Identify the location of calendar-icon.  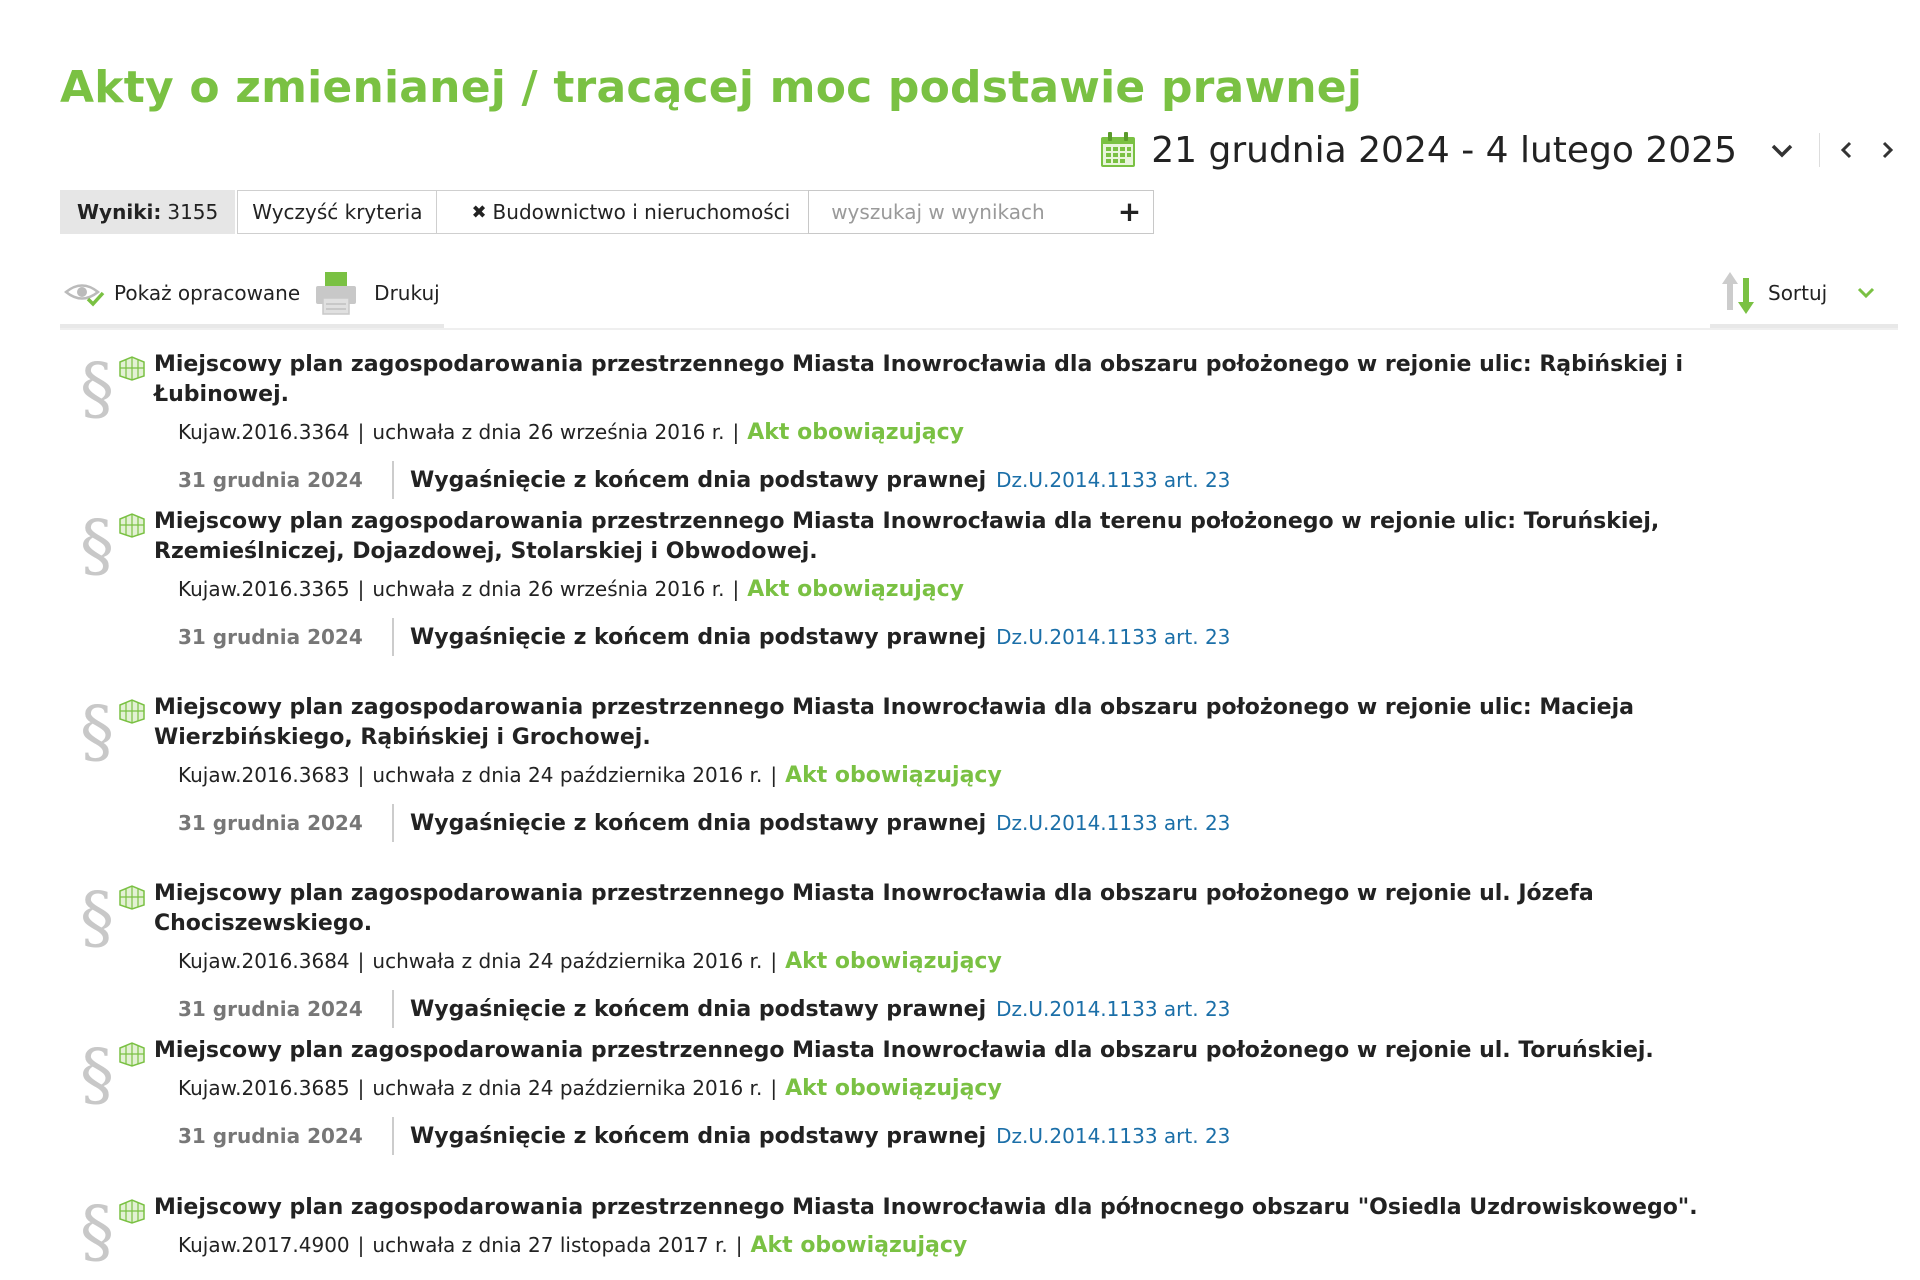
(1118, 149).